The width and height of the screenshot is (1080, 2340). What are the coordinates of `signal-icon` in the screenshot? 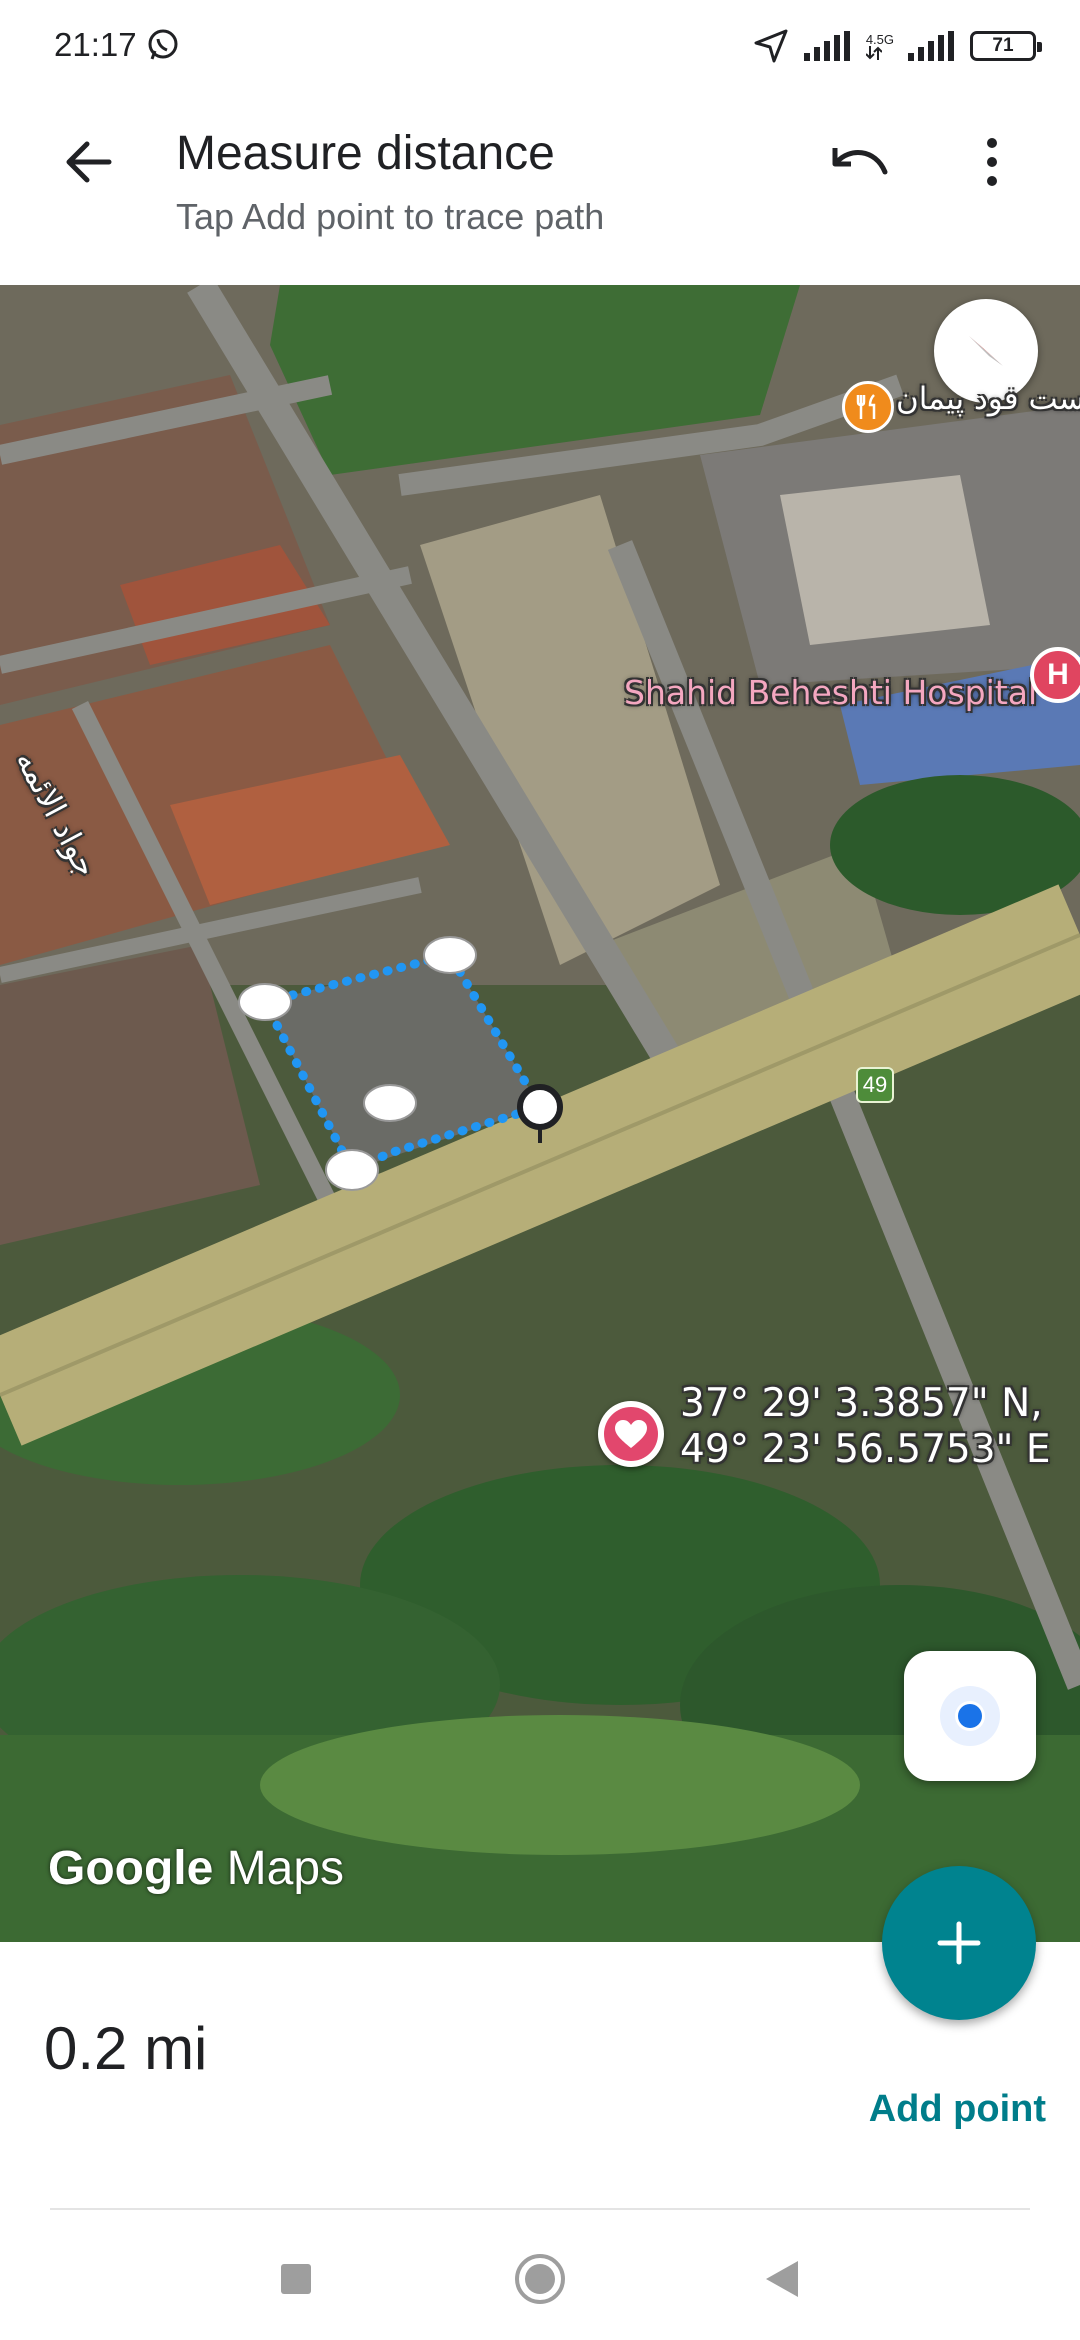 It's located at (827, 46).